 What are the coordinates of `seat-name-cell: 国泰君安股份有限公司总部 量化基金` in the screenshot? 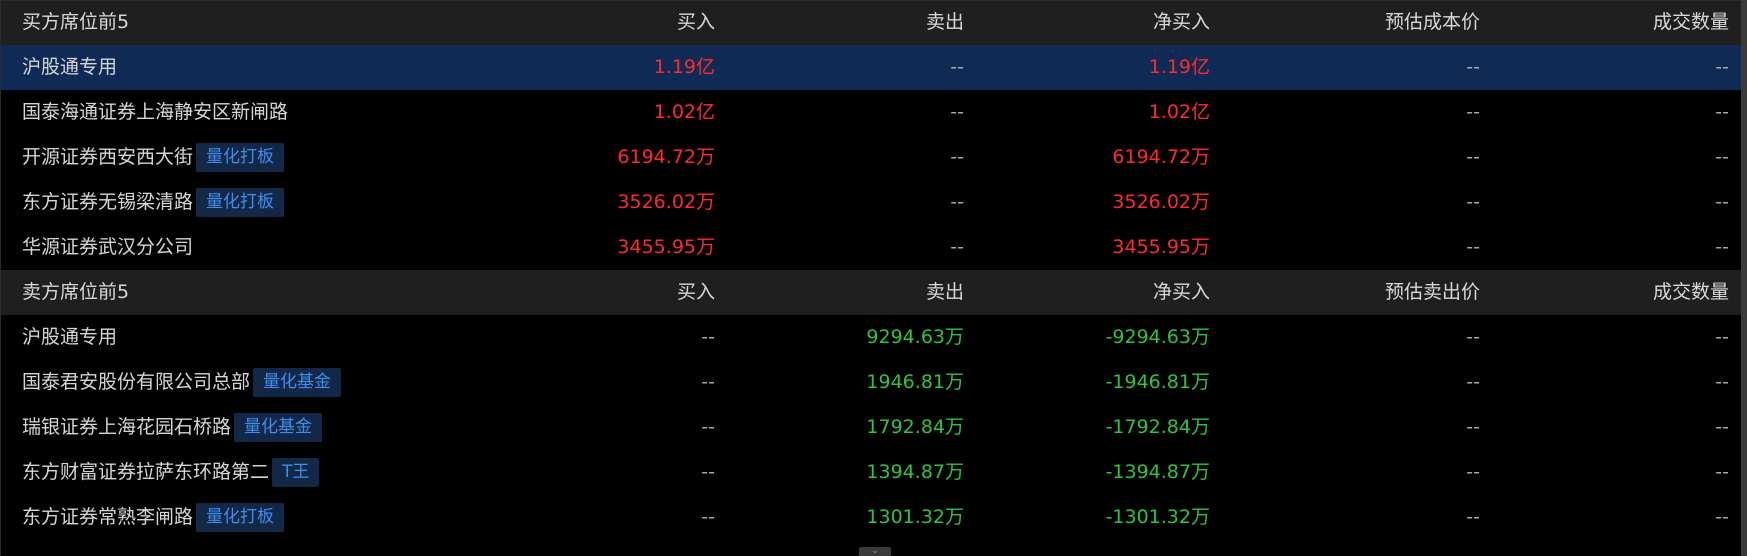 It's located at (182, 382).